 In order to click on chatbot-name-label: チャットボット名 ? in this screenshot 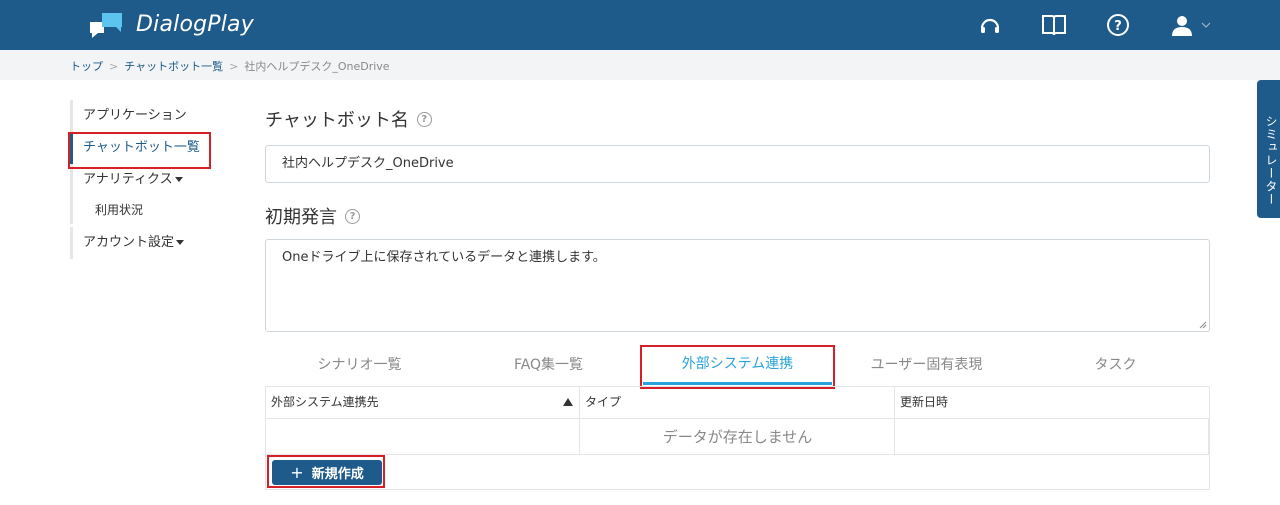, I will do `click(348, 119)`.